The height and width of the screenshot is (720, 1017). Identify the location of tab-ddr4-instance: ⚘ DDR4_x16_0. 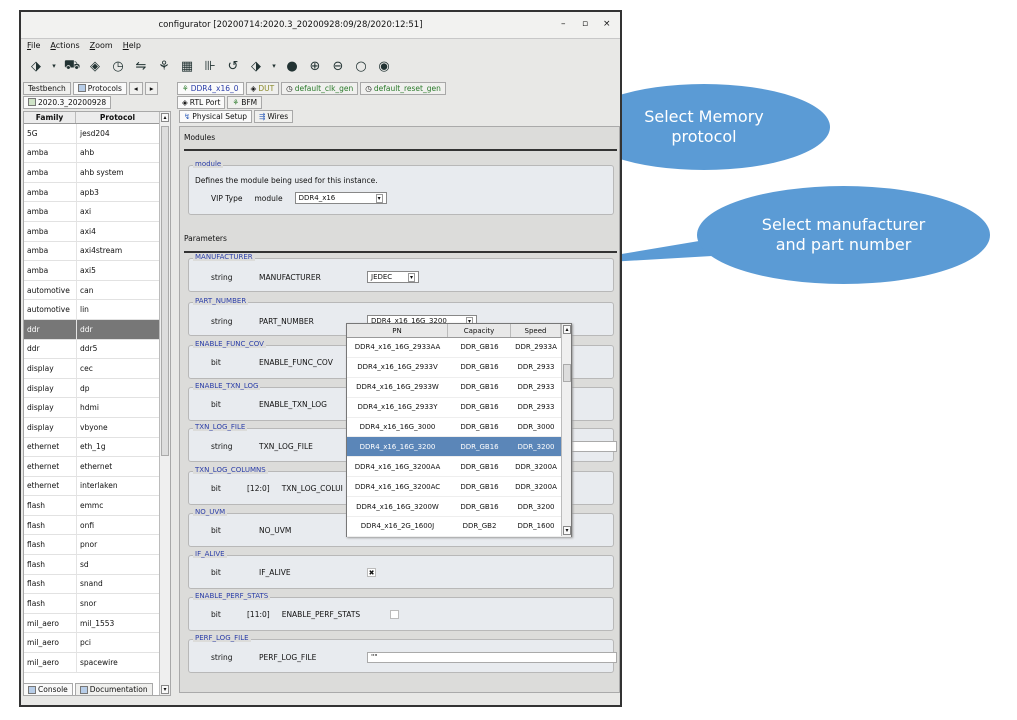
(210, 88).